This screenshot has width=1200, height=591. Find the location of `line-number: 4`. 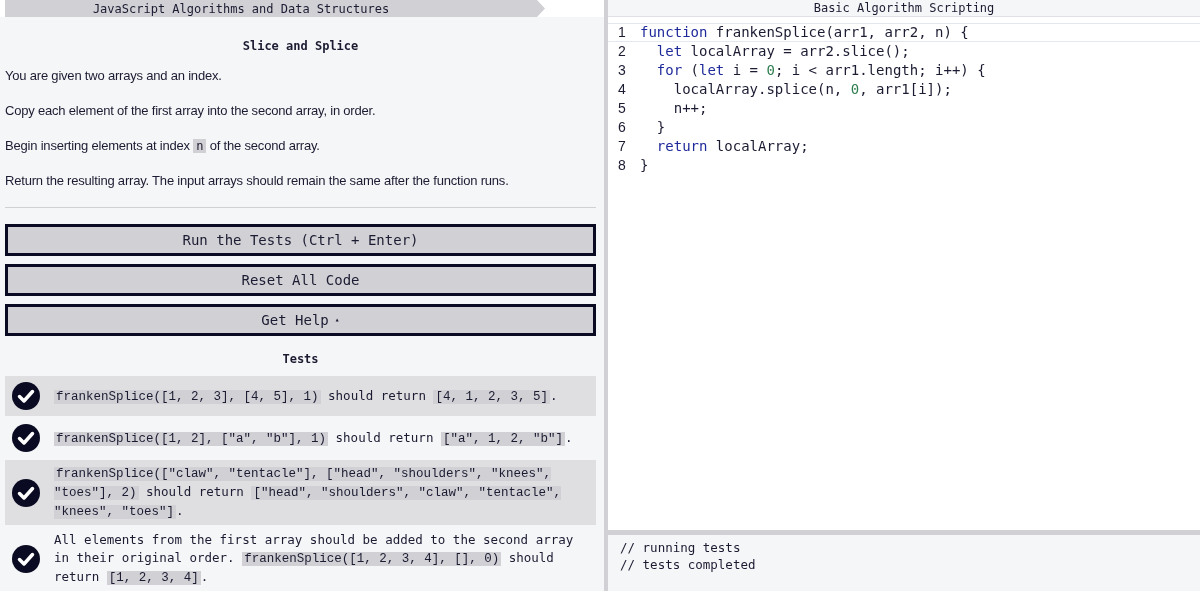

line-number: 4 is located at coordinates (622, 89).